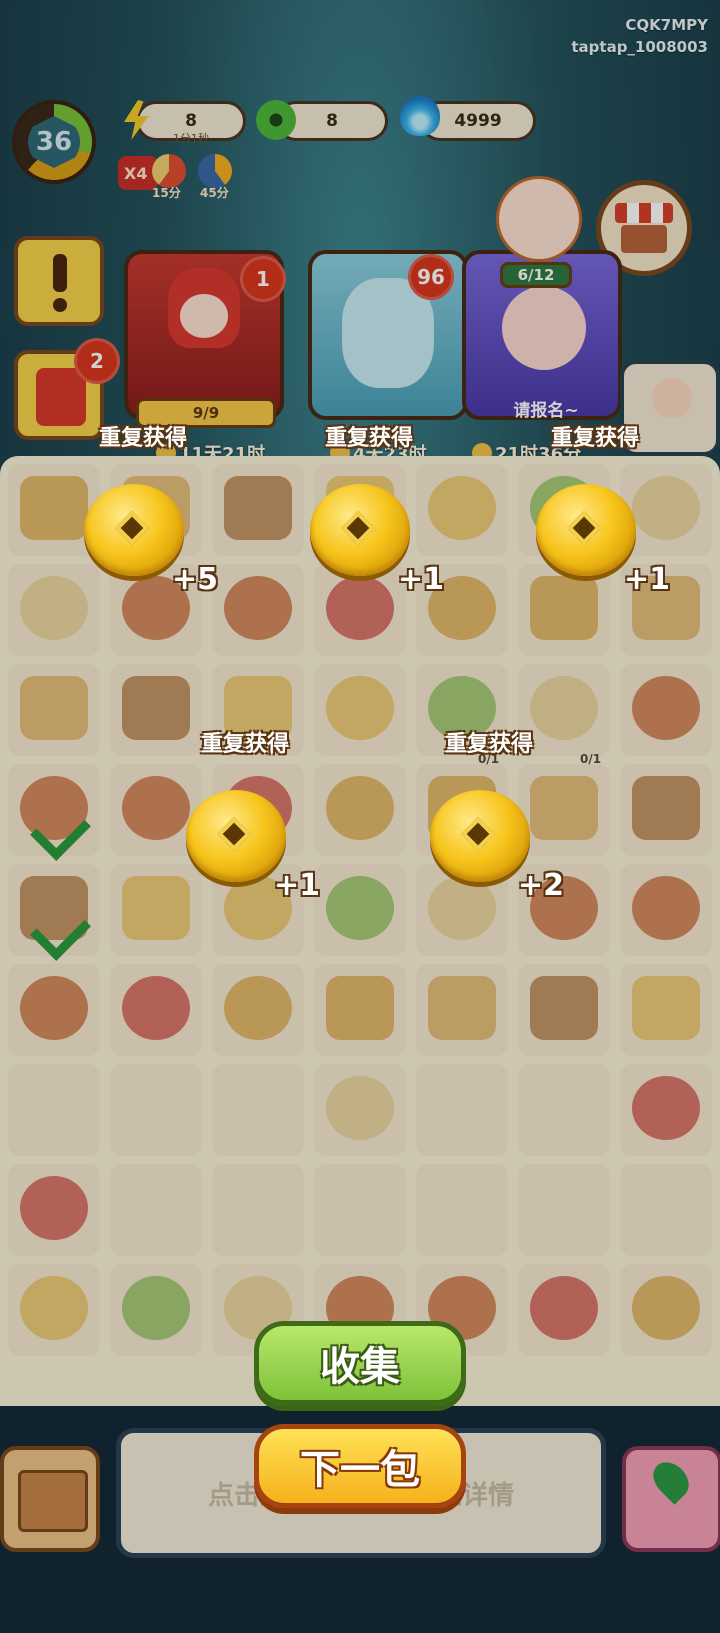 Image resolution: width=720 pixels, height=1633 pixels. What do you see at coordinates (541, 885) in the screenshot?
I see `reward-count: +2` at bounding box center [541, 885].